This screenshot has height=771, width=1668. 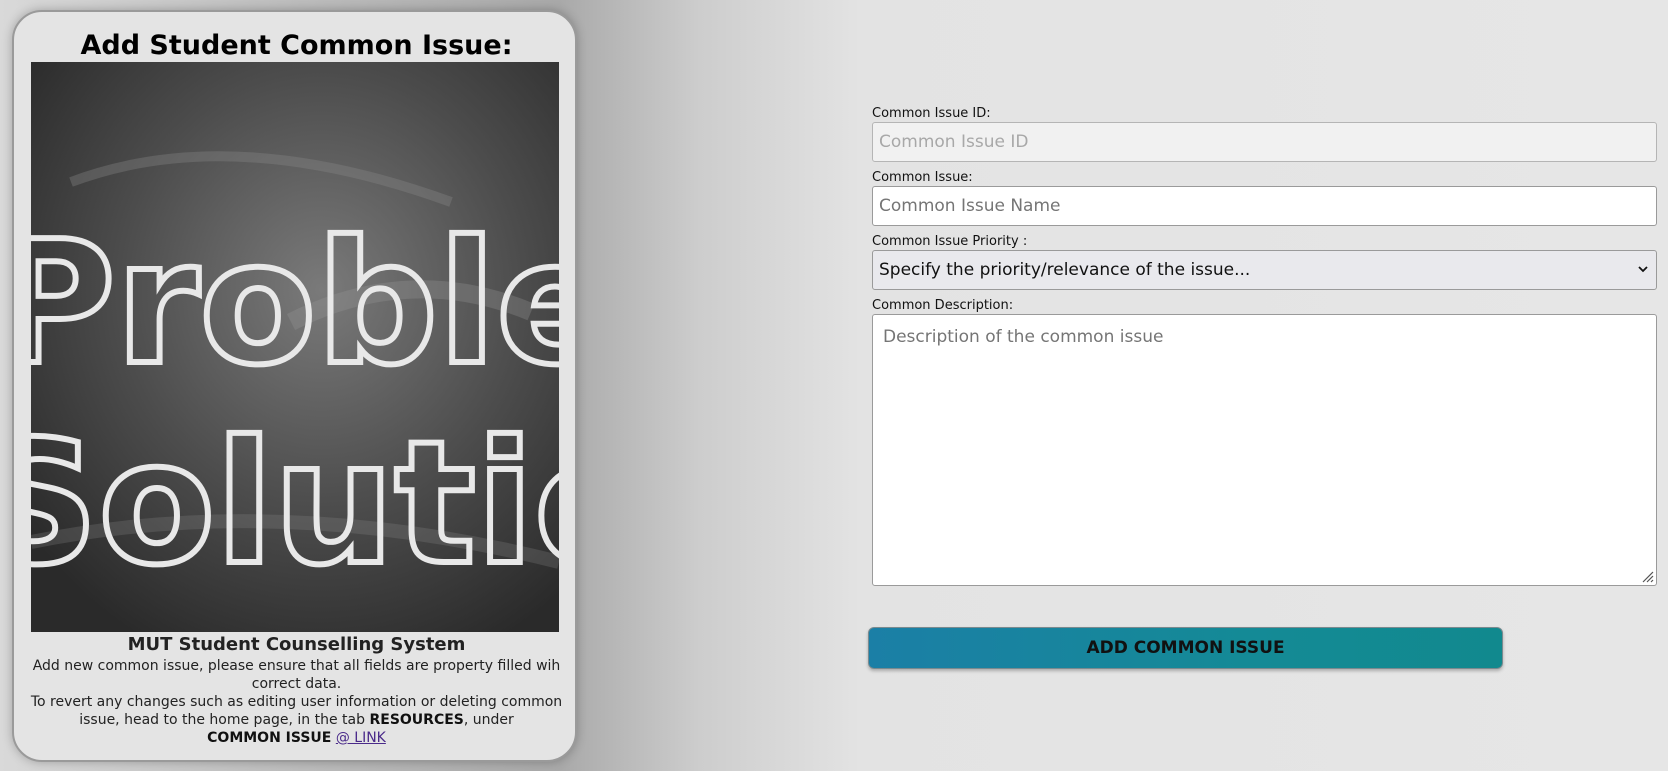 What do you see at coordinates (361, 738) in the screenshot?
I see `resources-link: @ LINK` at bounding box center [361, 738].